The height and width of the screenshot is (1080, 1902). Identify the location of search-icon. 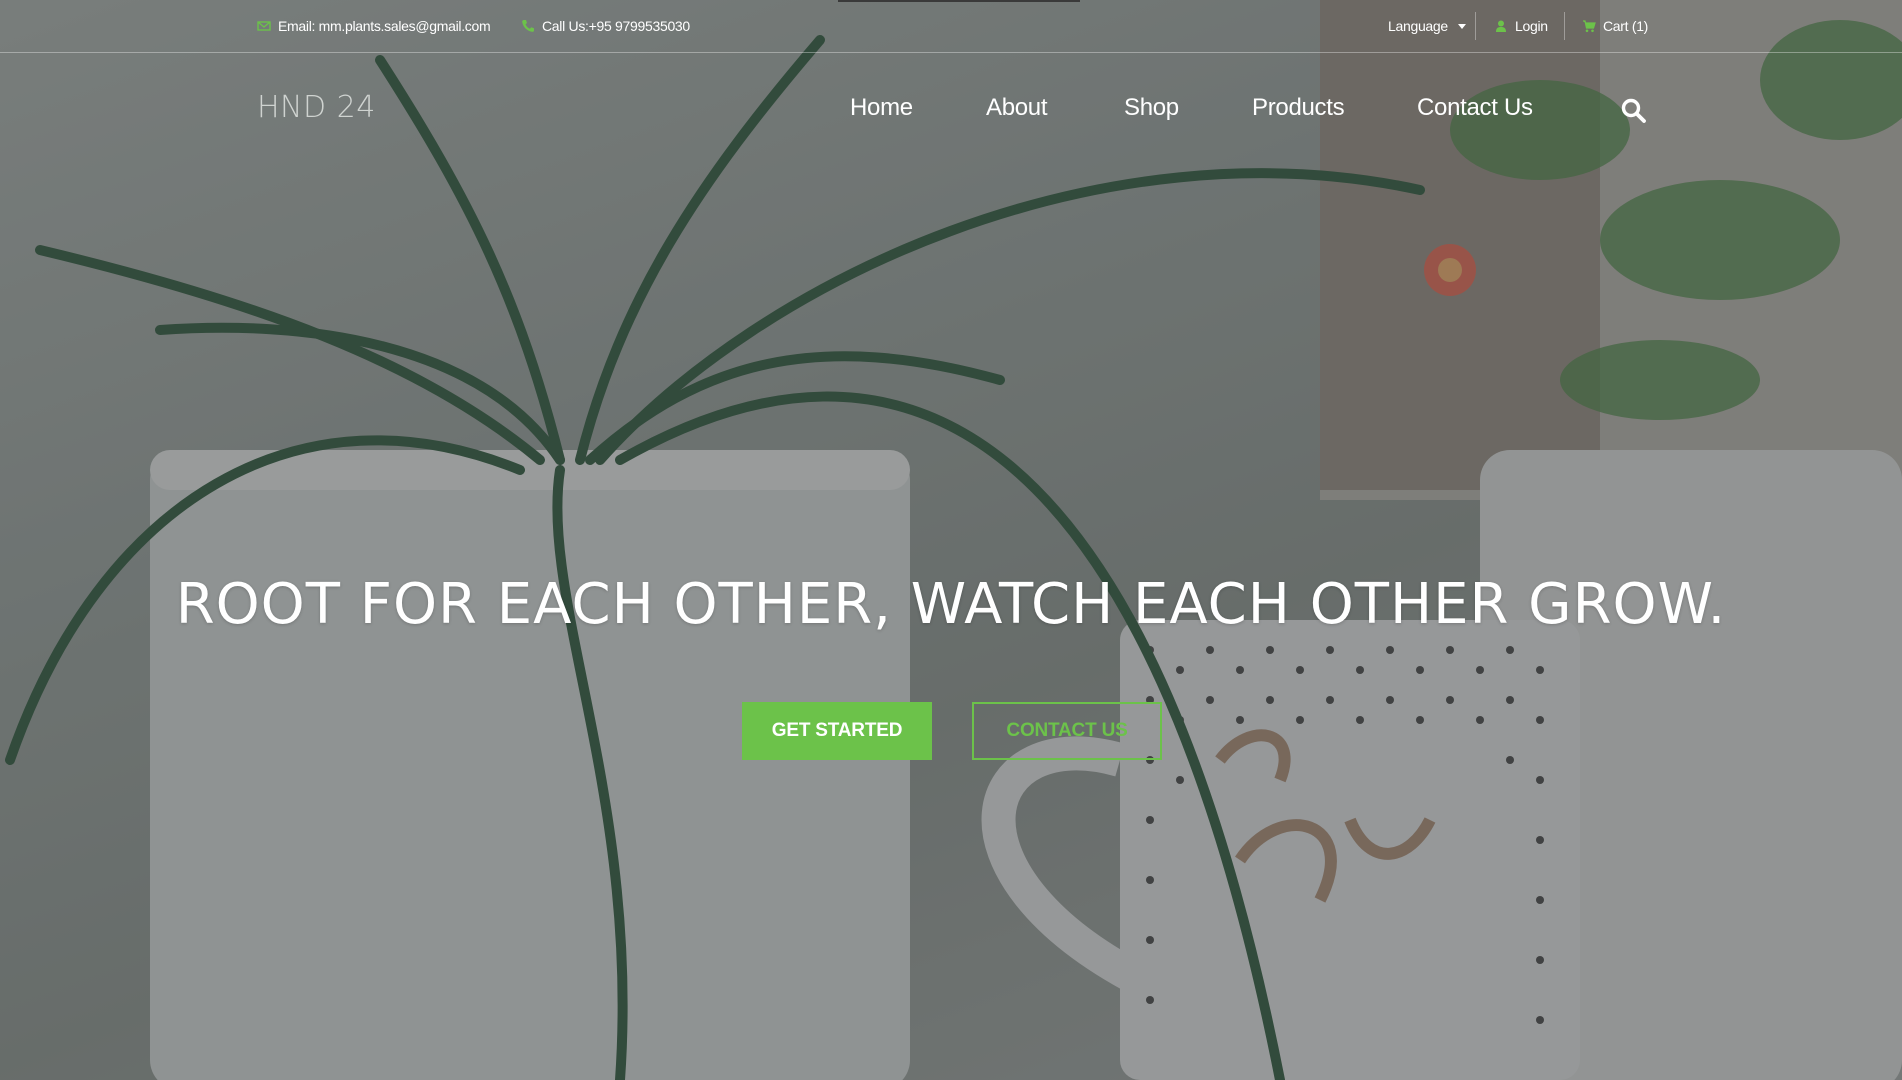
(1634, 111).